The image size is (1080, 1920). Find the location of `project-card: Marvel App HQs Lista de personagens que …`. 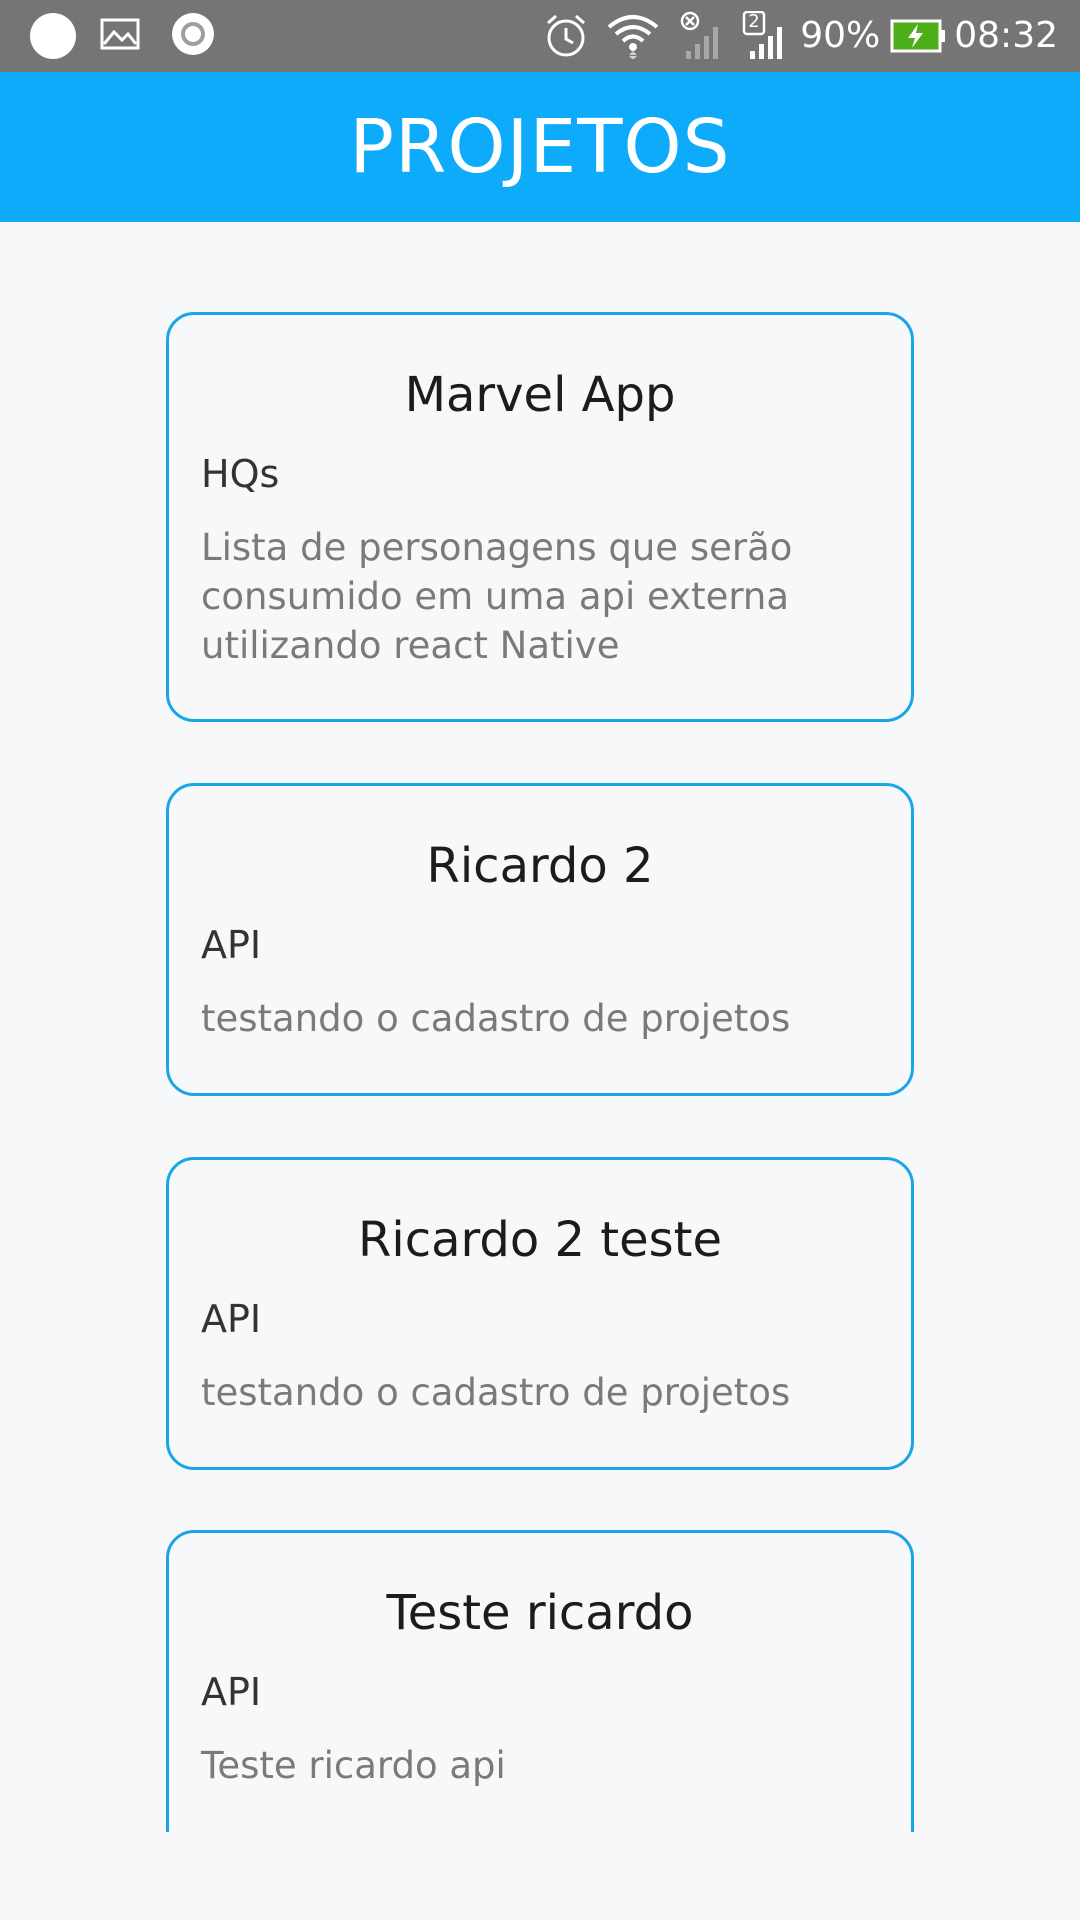

project-card: Marvel App HQs Lista de personagens que … is located at coordinates (540, 517).